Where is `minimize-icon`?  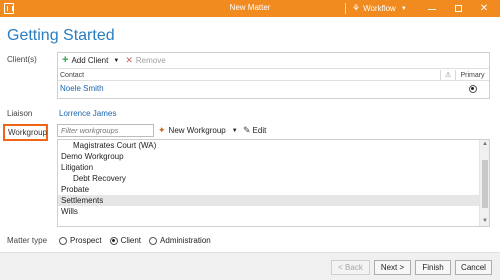
minimize-icon is located at coordinates (432, 9).